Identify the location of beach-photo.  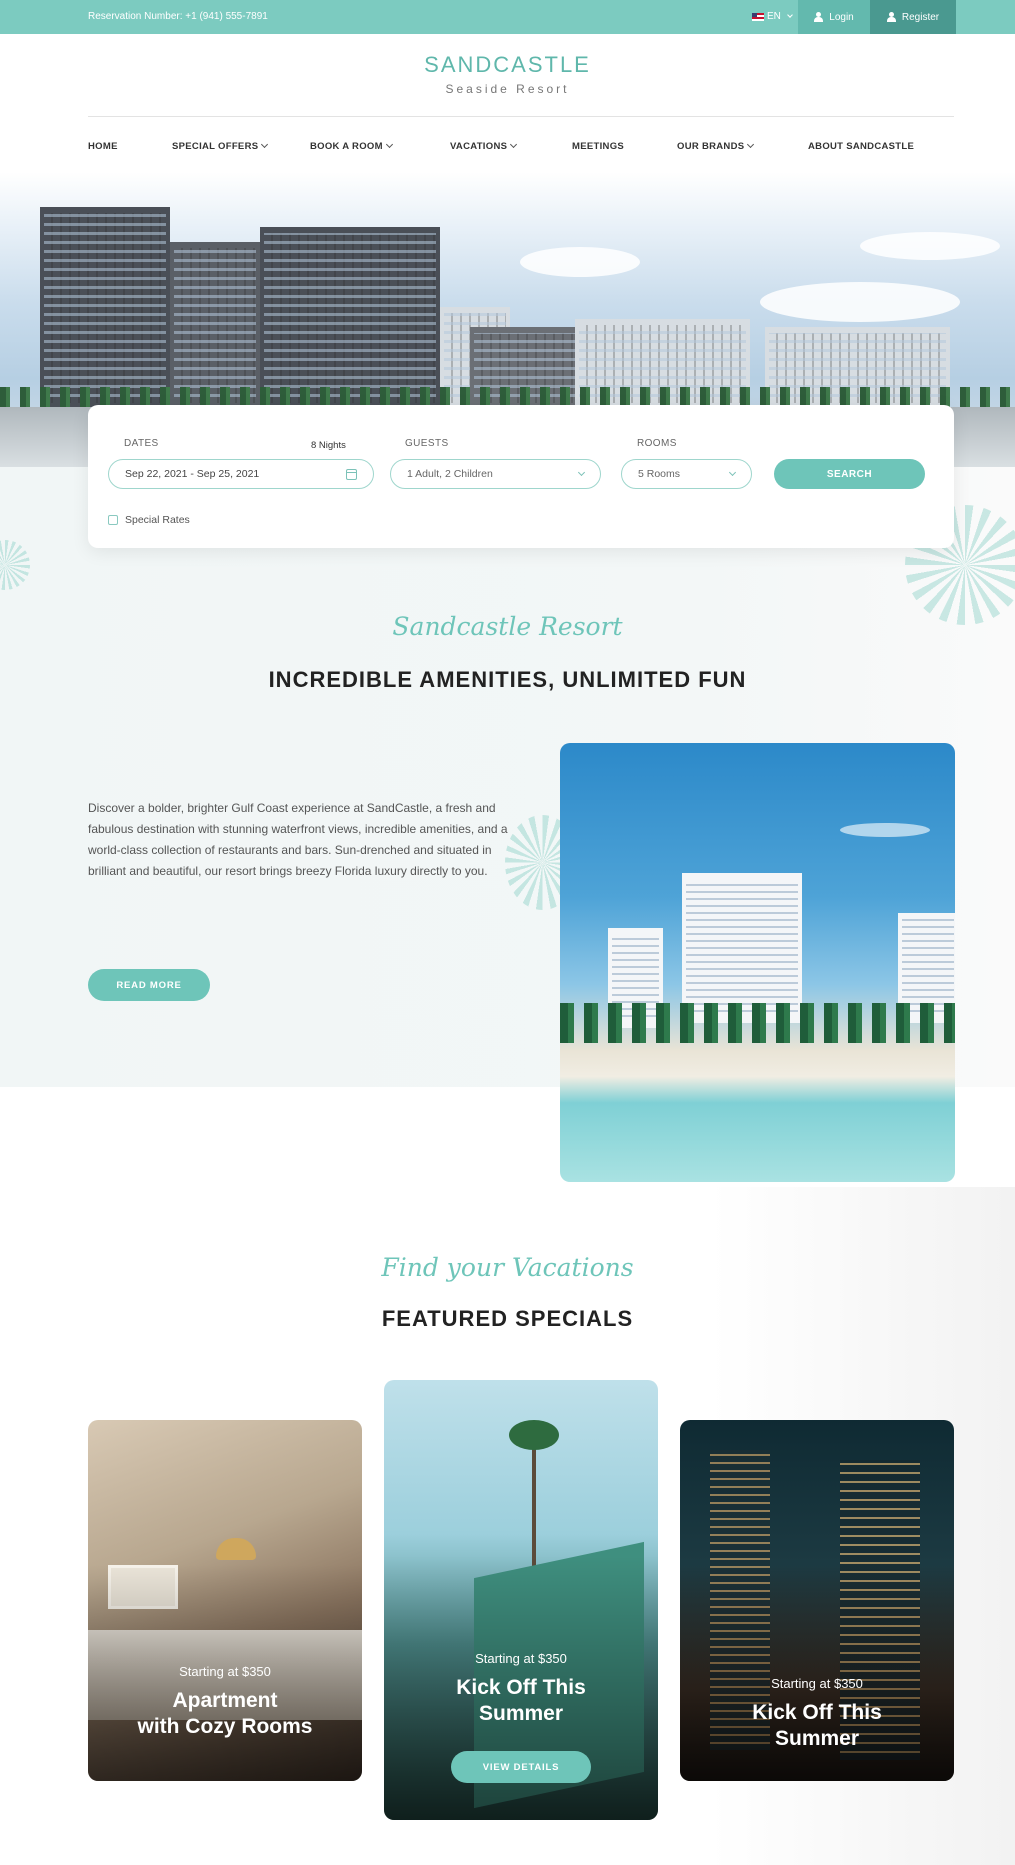
(757, 962).